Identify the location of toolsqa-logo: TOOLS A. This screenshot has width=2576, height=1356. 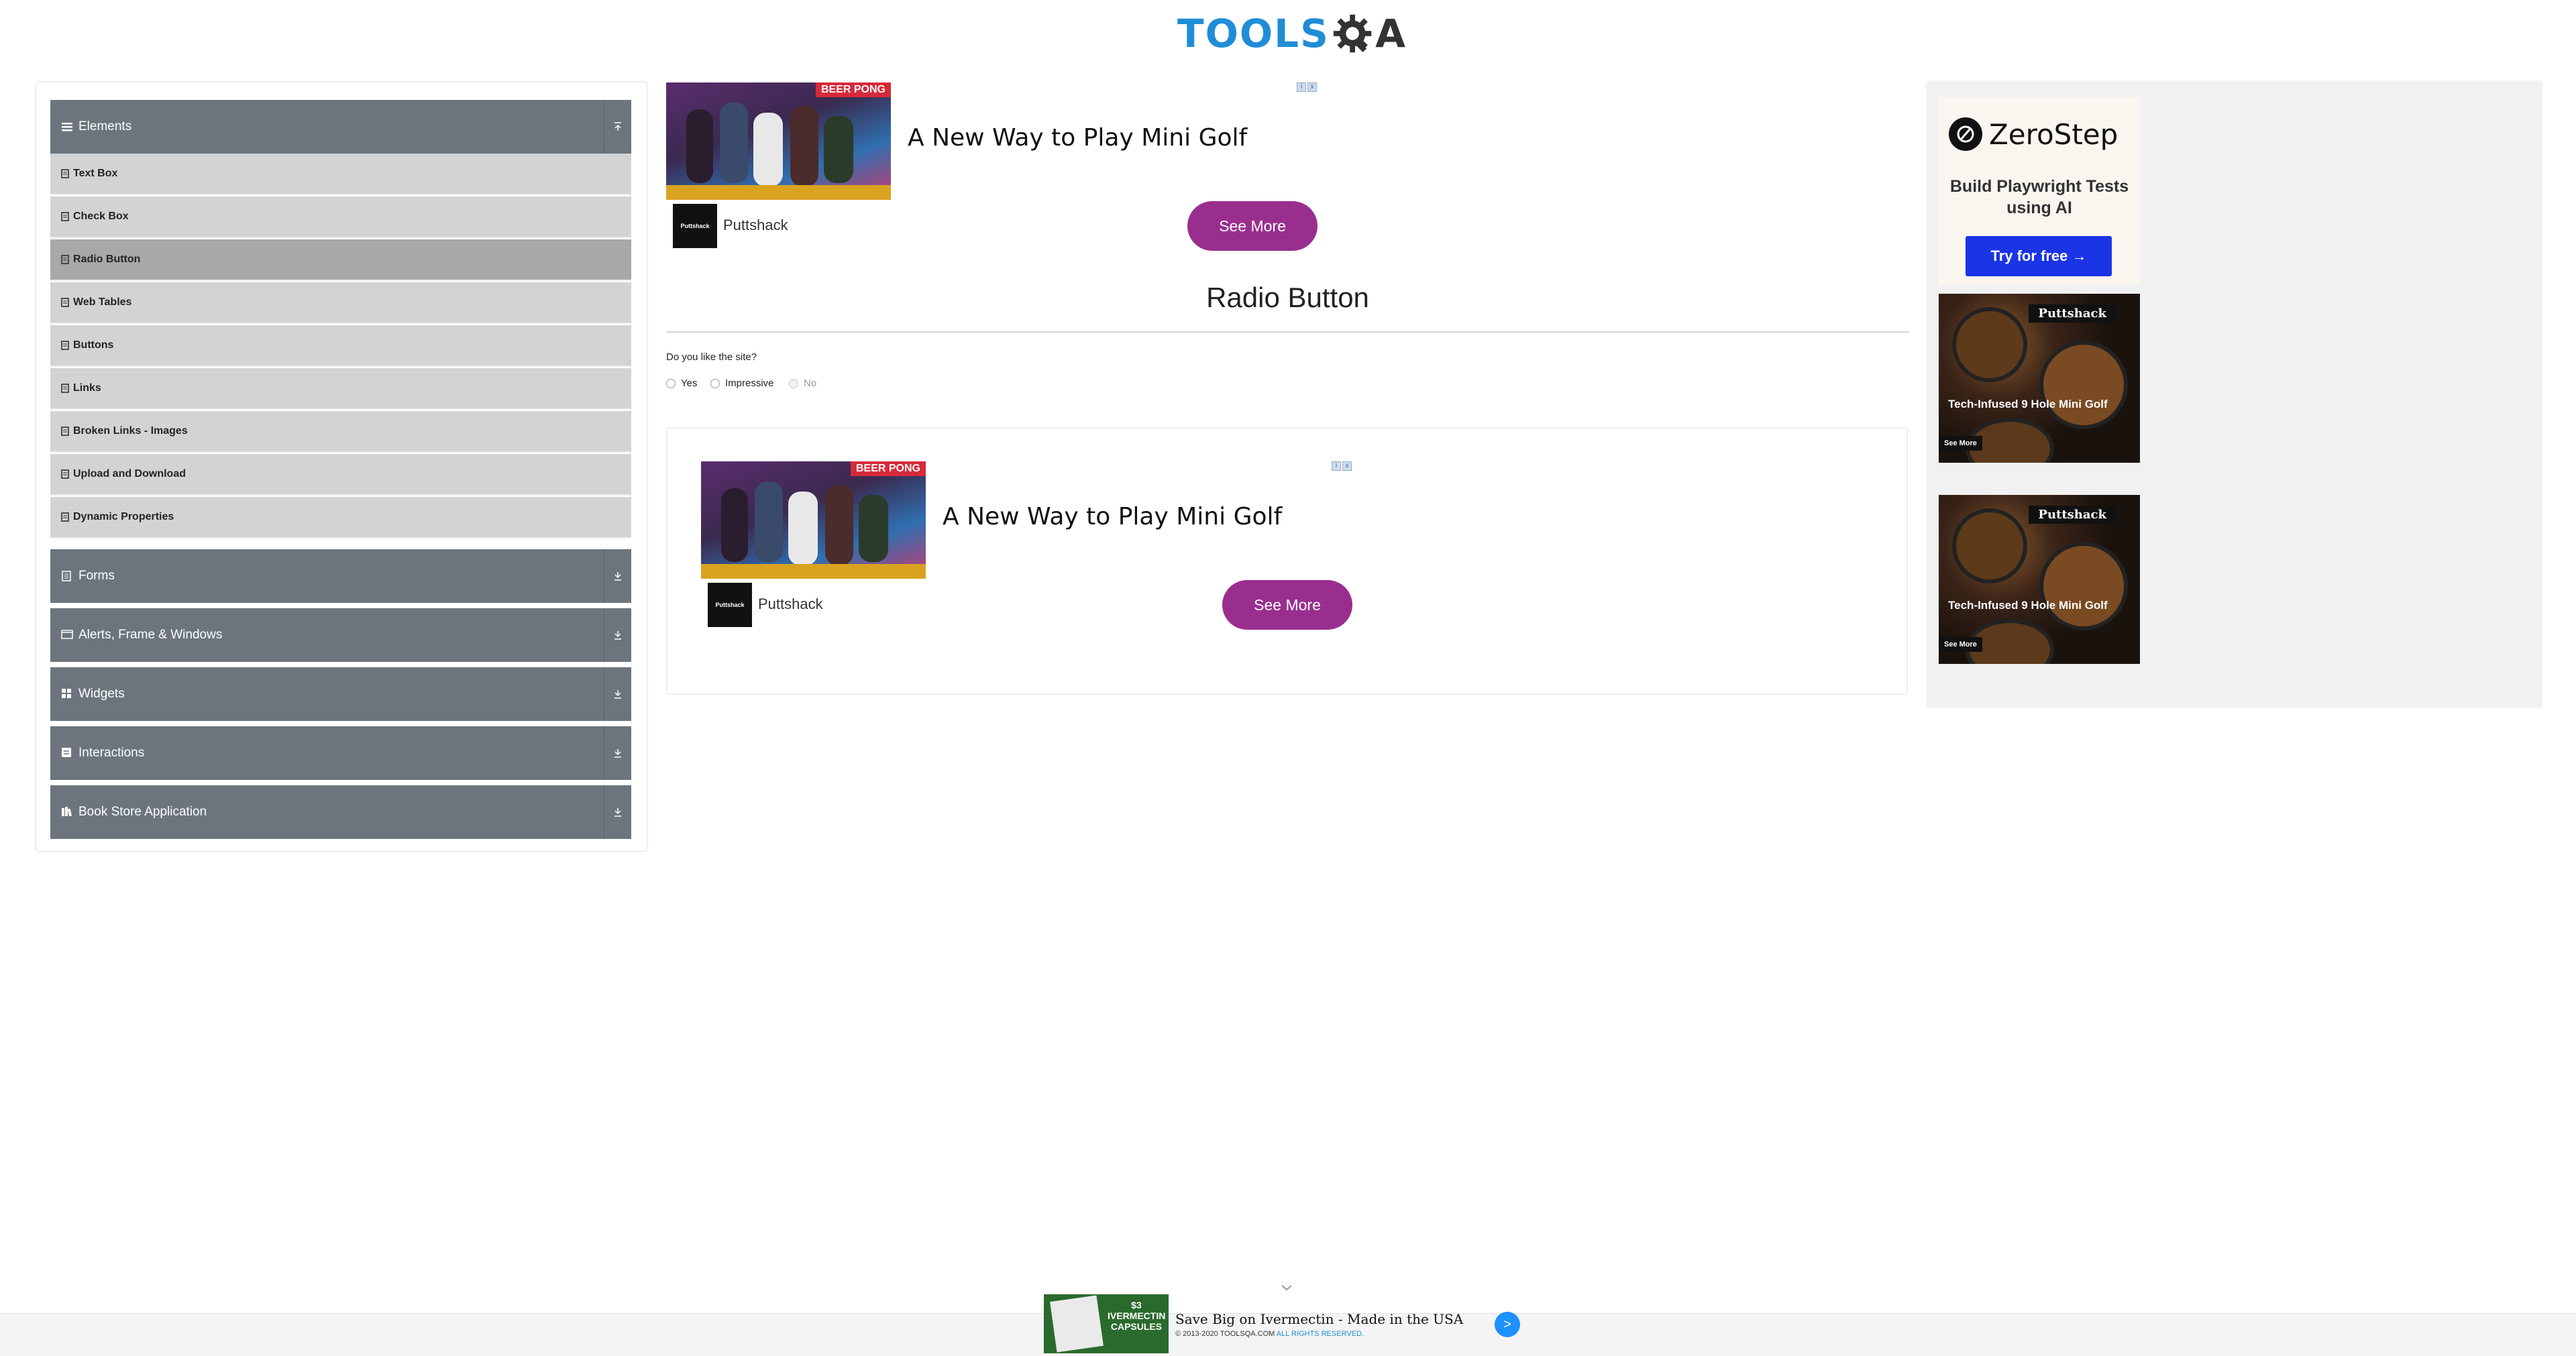
(1291, 33).